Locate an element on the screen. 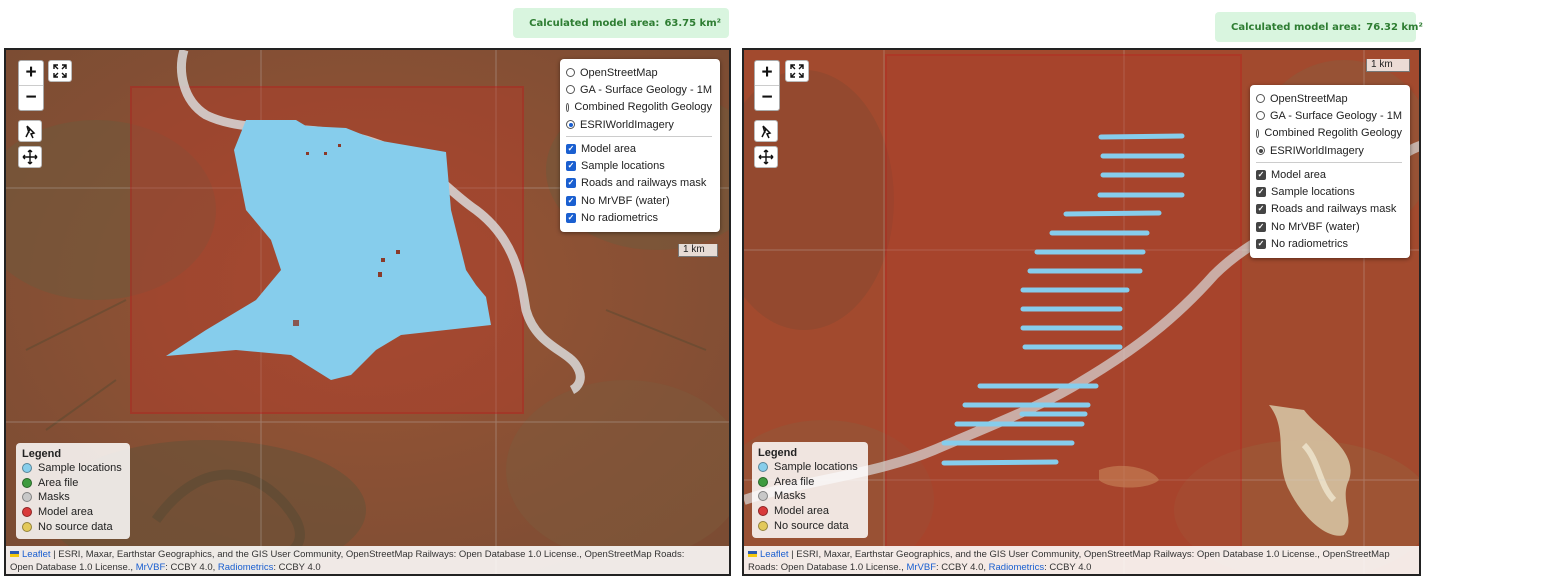 The image size is (1552, 581). model-area-badge-right: Calculated model area: 76.32 km² is located at coordinates (1319, 27).